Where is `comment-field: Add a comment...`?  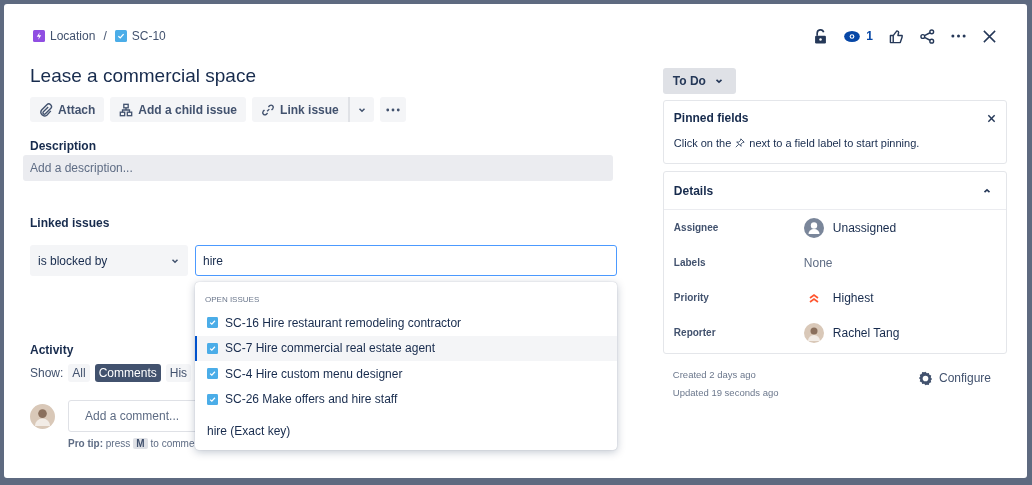 comment-field: Add a comment... is located at coordinates (133, 416).